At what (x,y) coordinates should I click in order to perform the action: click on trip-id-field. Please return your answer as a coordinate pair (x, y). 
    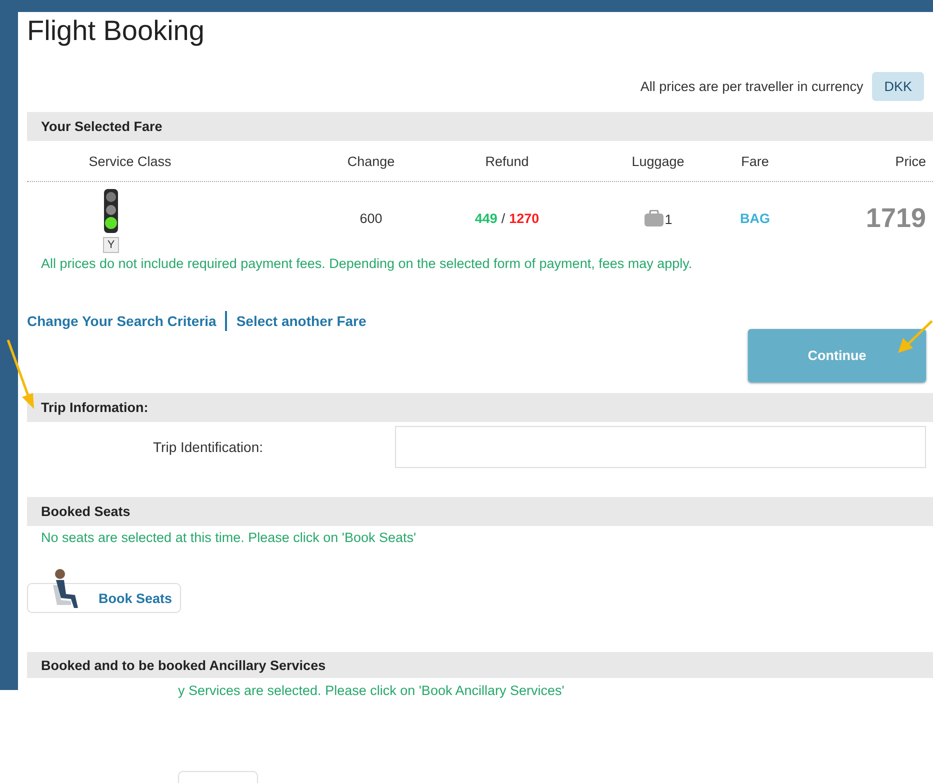
    Looking at the image, I should click on (660, 447).